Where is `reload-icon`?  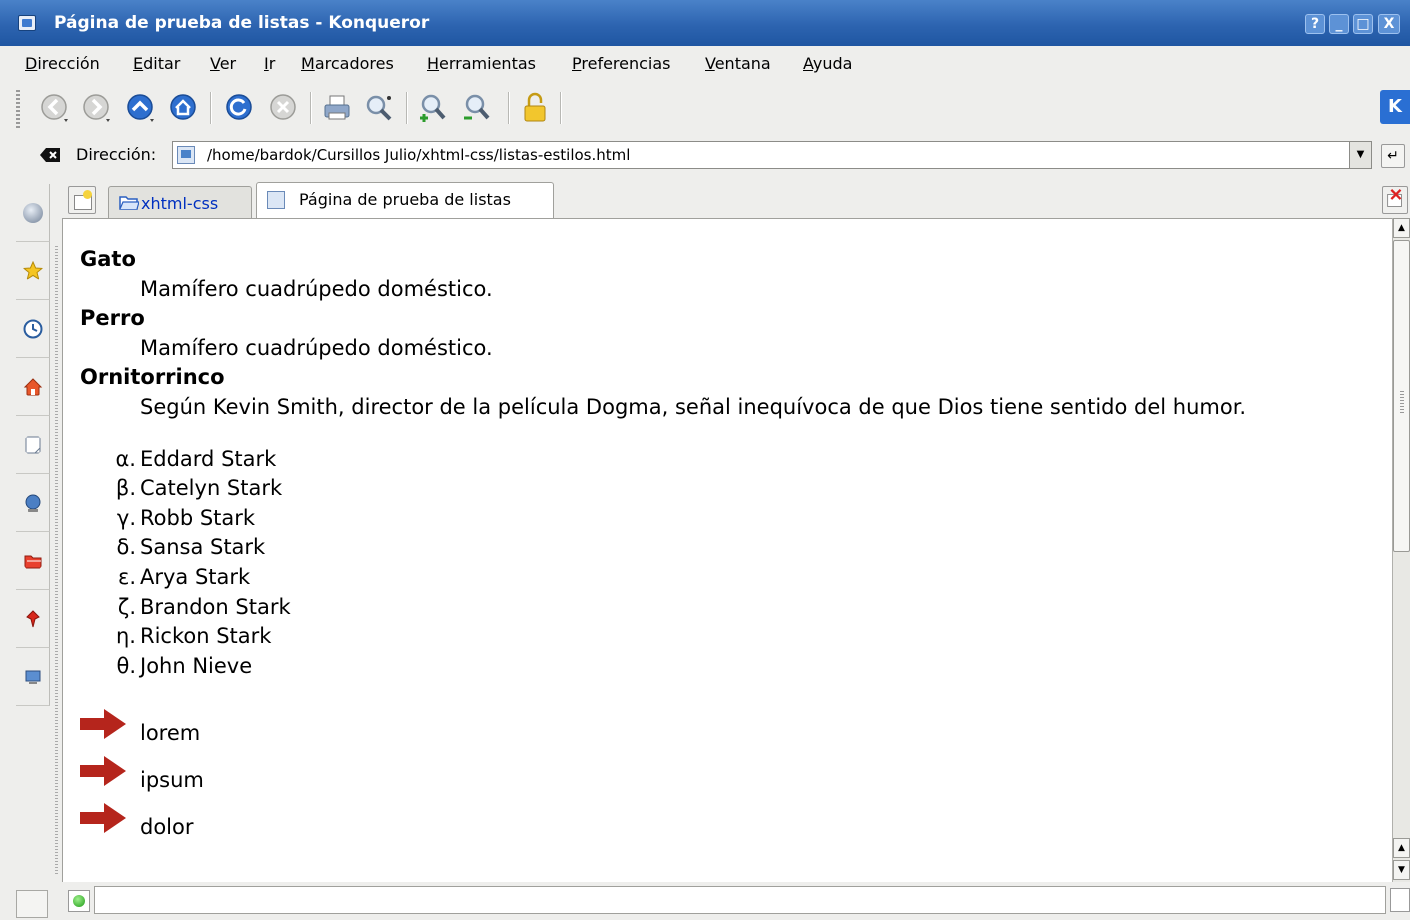 reload-icon is located at coordinates (239, 108).